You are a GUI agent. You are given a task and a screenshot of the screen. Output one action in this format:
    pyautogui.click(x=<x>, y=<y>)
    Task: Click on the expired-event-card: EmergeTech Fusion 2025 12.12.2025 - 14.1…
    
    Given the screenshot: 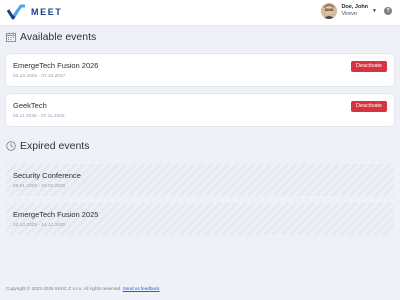 What is the action you would take?
    pyautogui.click(x=200, y=219)
    